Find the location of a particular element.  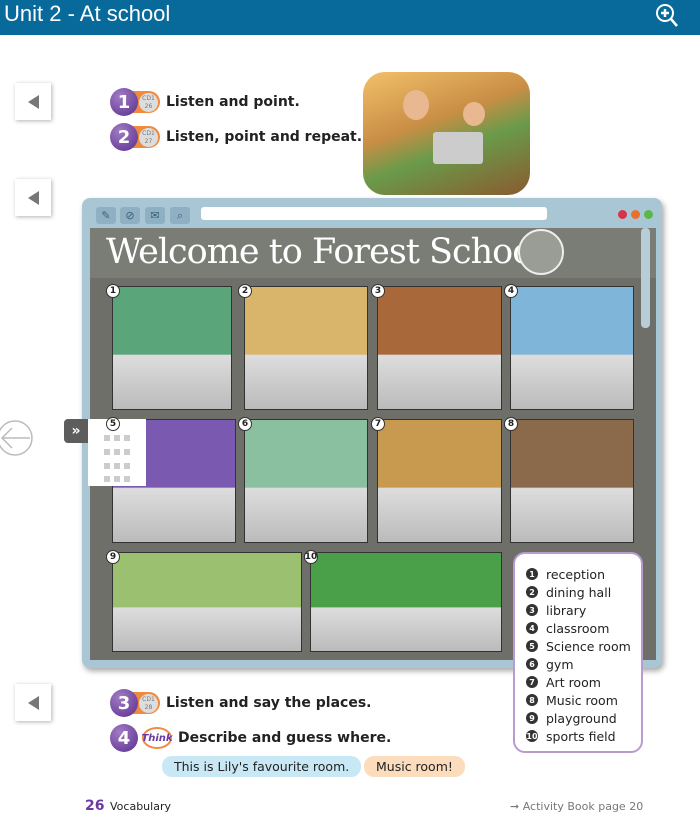

legend-number: 8 is located at coordinates (532, 700).